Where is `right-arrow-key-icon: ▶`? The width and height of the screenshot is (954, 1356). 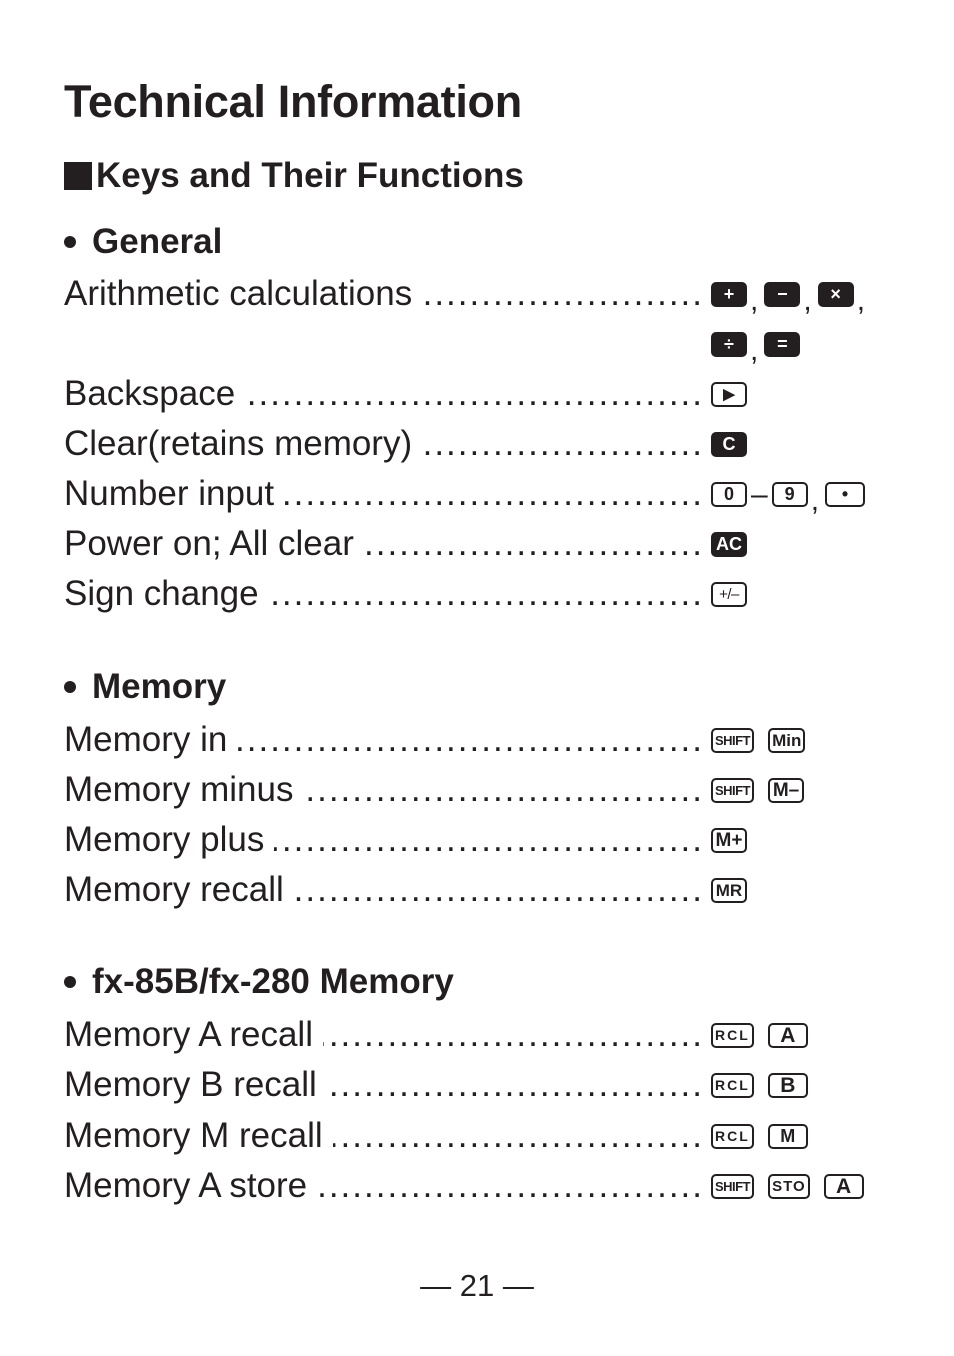
right-arrow-key-icon: ▶ is located at coordinates (729, 394).